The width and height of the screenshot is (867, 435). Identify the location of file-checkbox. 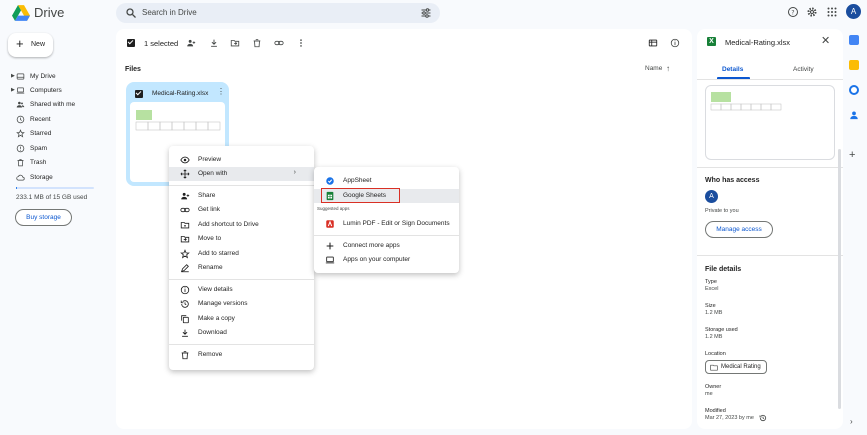
(139, 94).